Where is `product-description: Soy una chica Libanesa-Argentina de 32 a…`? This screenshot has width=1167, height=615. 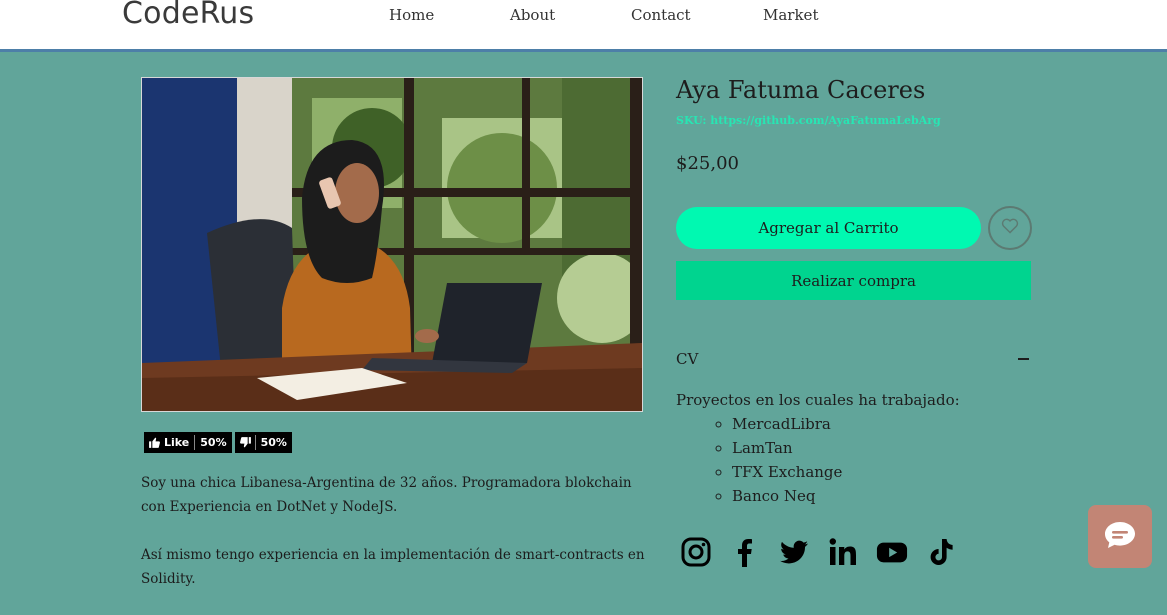 product-description: Soy una chica Libanesa-Argentina de 32 a… is located at coordinates (398, 543).